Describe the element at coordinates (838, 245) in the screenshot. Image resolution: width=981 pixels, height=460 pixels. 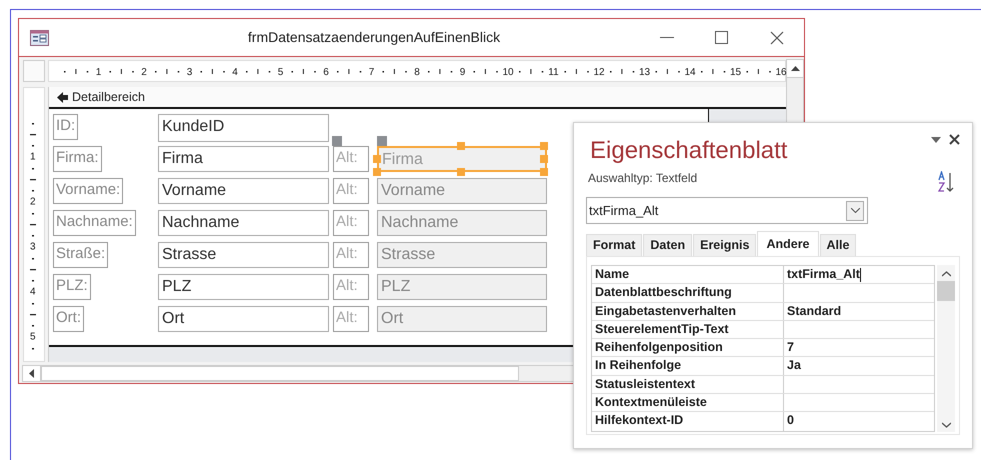
I see `tab: Alle` at that location.